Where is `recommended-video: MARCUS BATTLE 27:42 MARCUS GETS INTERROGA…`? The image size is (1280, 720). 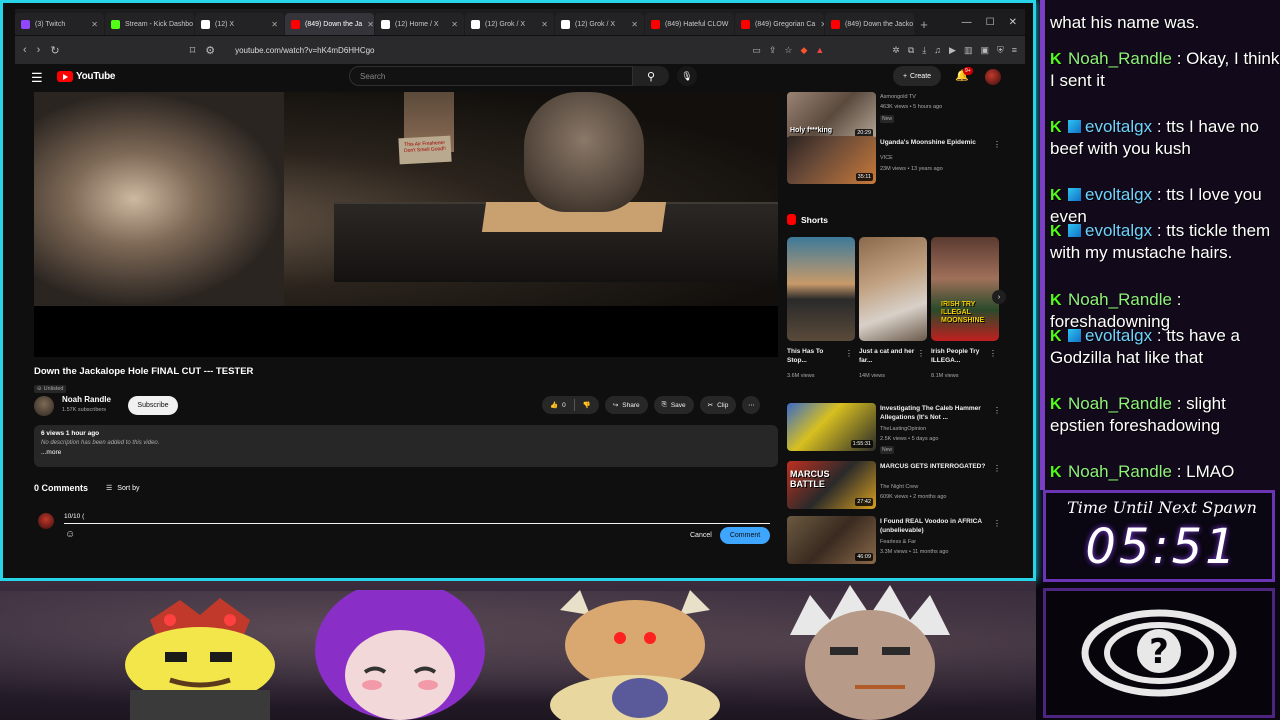
recommended-video: MARCUS BATTLE 27:42 MARCUS GETS INTERROGA… is located at coordinates (897, 485).